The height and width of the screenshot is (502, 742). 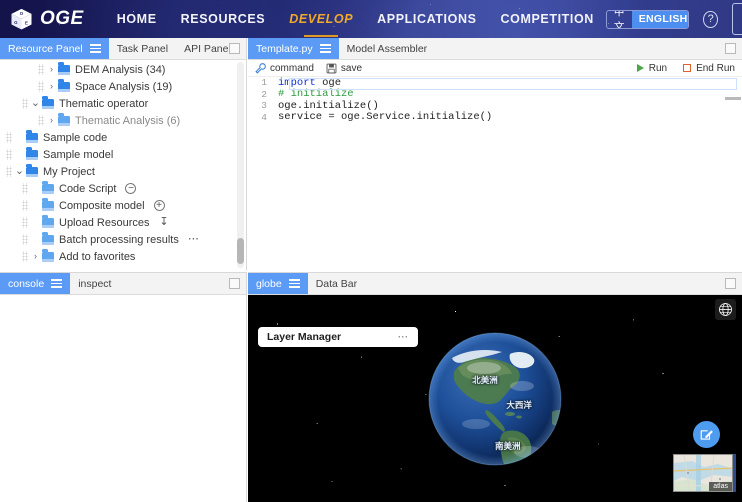 I want to click on minimap-thumbnail: atlas, so click(x=703, y=473).